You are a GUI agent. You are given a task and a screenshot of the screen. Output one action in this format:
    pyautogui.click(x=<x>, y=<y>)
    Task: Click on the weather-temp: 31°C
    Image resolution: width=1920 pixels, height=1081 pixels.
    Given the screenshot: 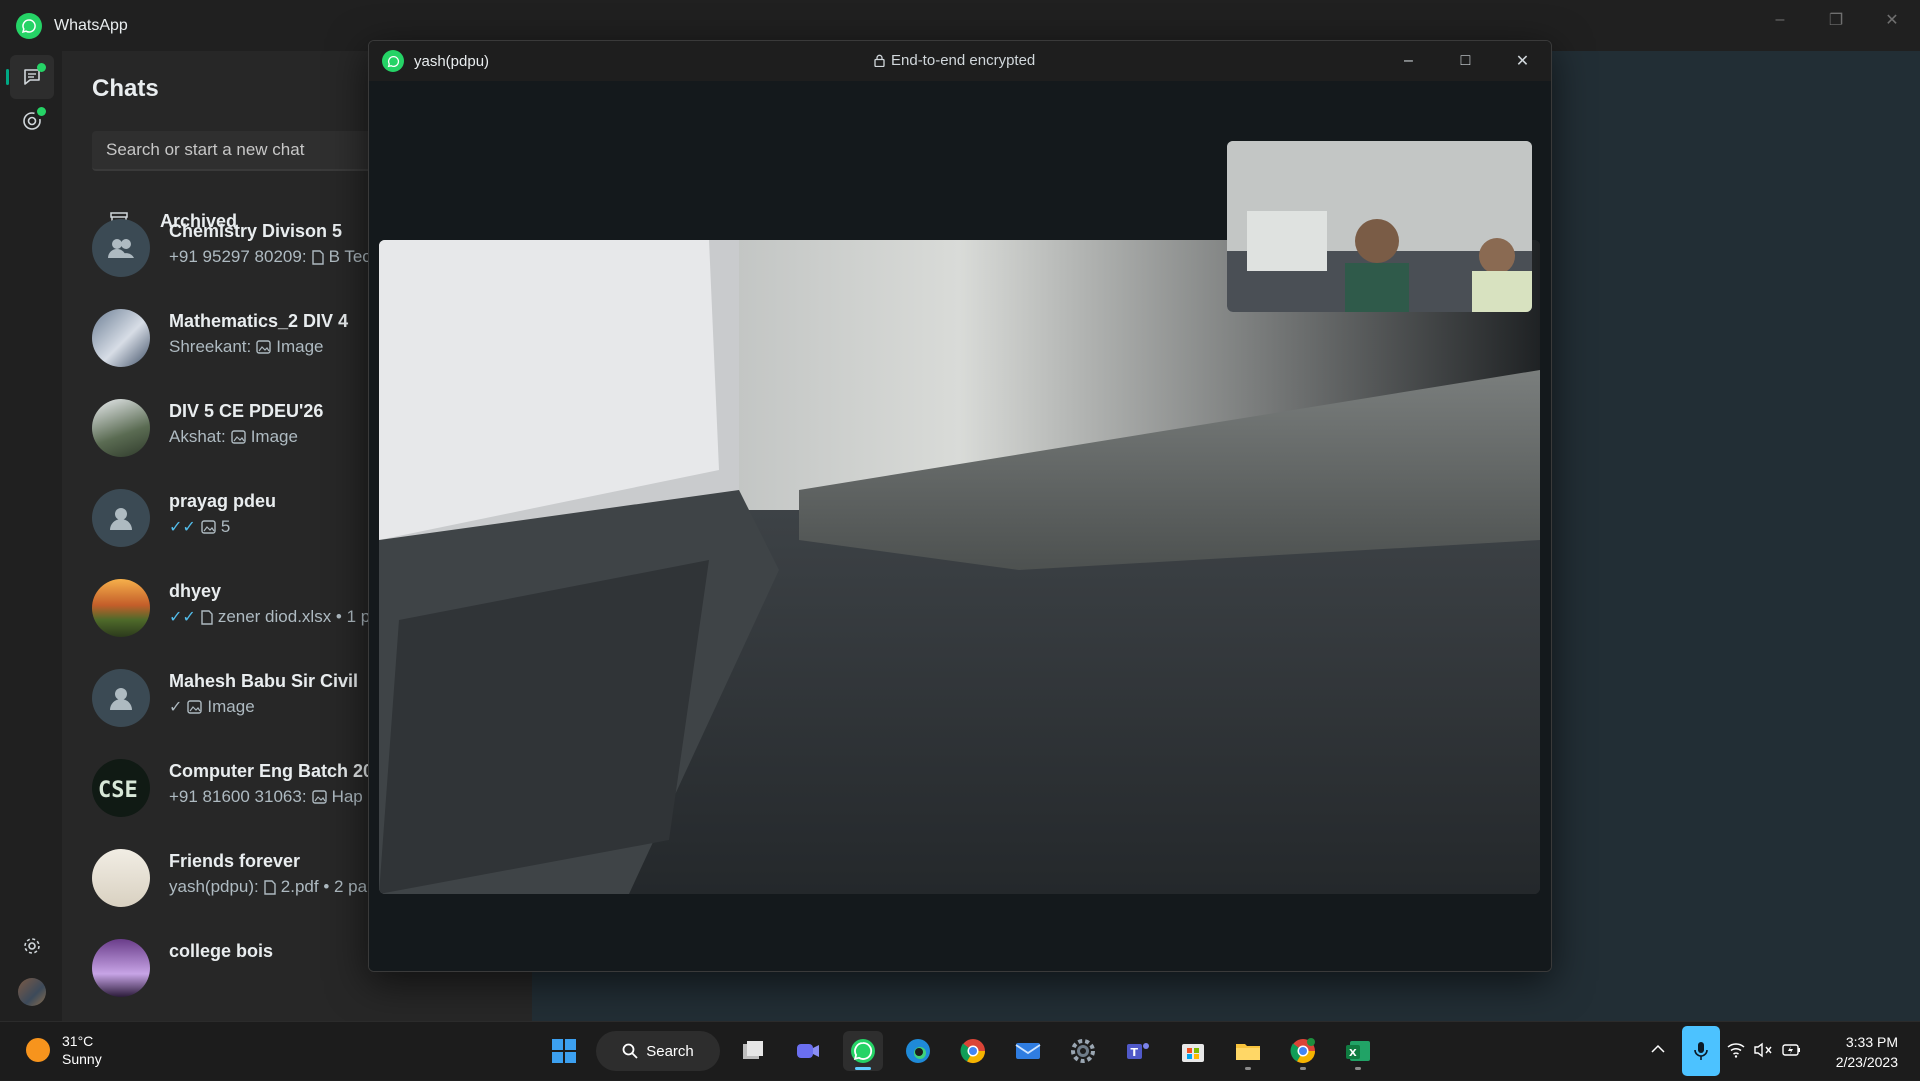 What is the action you would take?
    pyautogui.click(x=78, y=1041)
    